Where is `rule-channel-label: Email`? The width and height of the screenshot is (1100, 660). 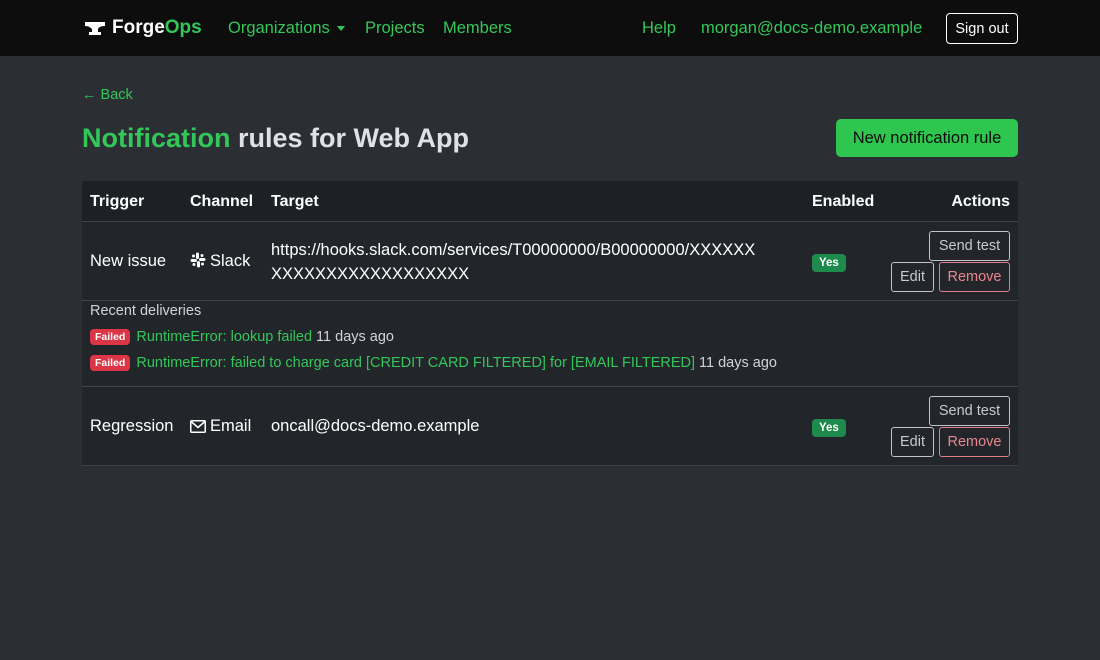
rule-channel-label: Email is located at coordinates (231, 426).